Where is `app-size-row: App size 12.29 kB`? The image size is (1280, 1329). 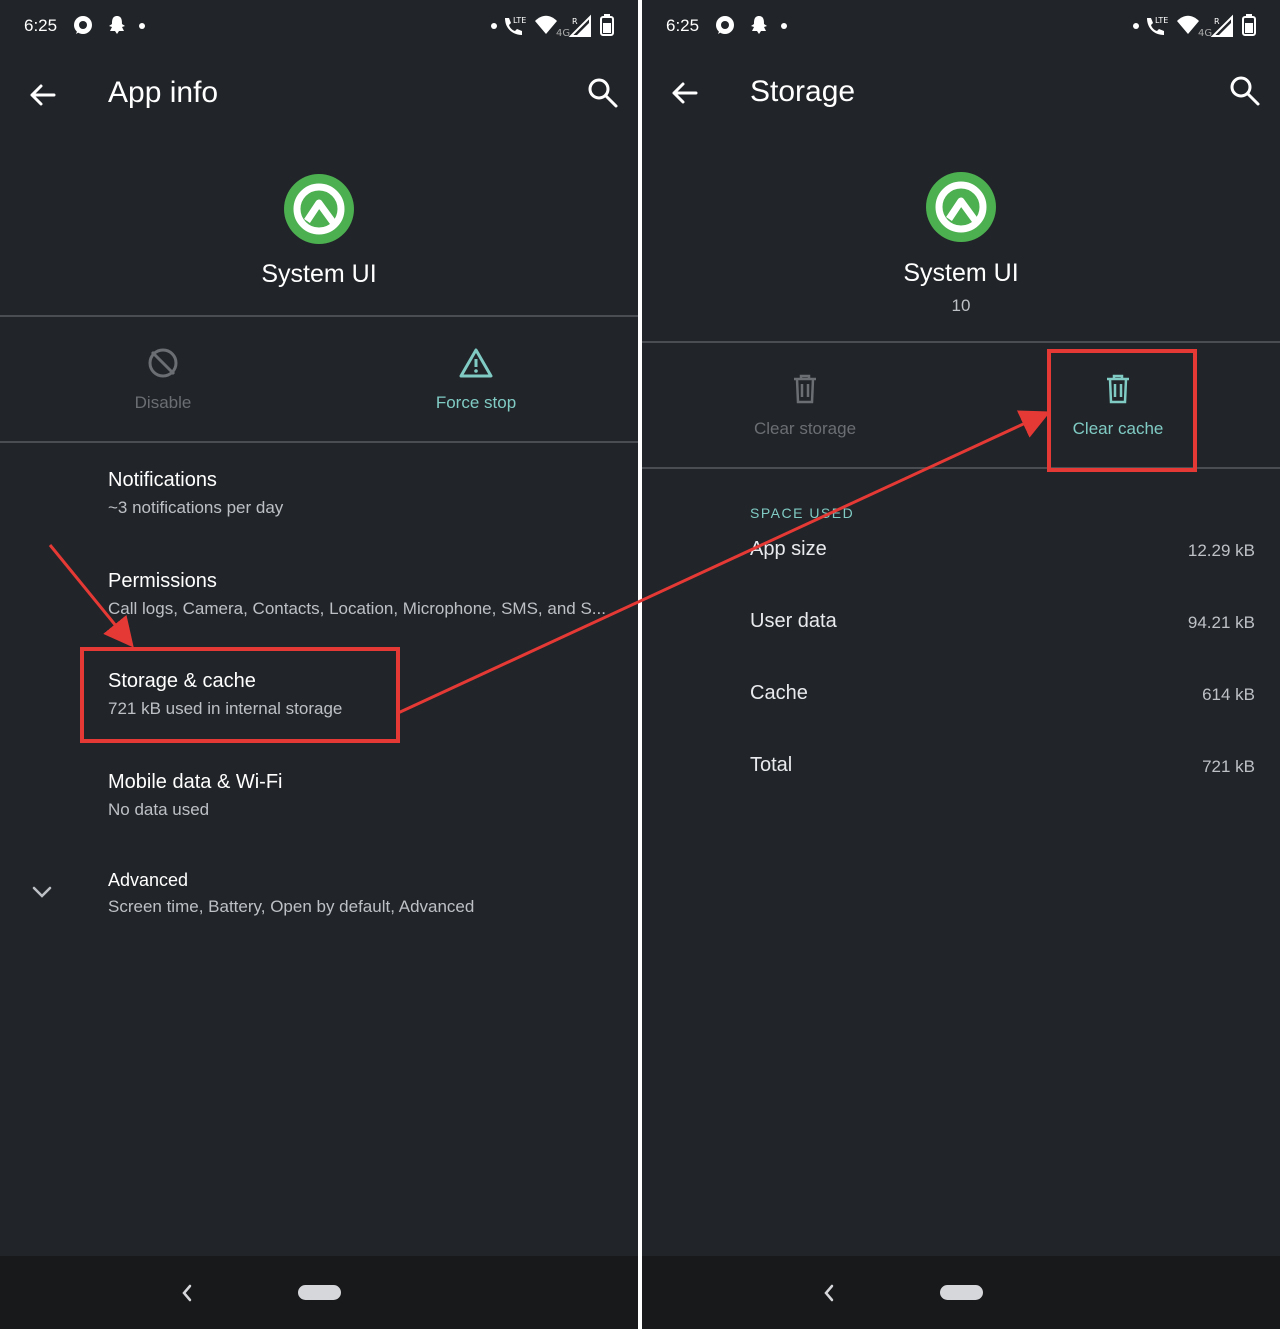 app-size-row: App size 12.29 kB is located at coordinates (1002, 553).